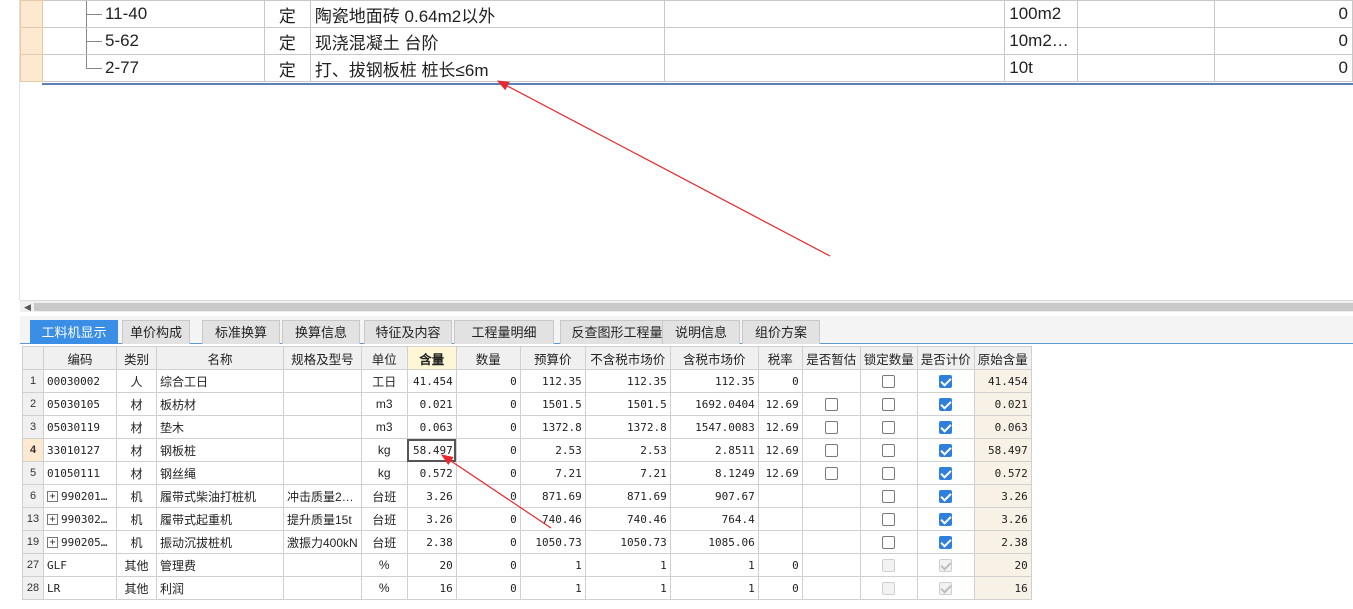 This screenshot has height=609, width=1353. I want to click on horizontal-scrollbar: ◀, so click(686, 306).